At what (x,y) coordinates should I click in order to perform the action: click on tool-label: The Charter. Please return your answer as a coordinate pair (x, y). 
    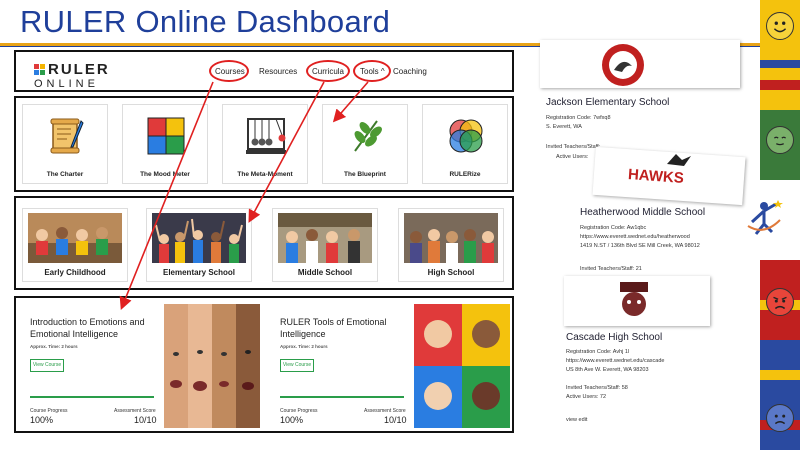
    Looking at the image, I should click on (65, 174).